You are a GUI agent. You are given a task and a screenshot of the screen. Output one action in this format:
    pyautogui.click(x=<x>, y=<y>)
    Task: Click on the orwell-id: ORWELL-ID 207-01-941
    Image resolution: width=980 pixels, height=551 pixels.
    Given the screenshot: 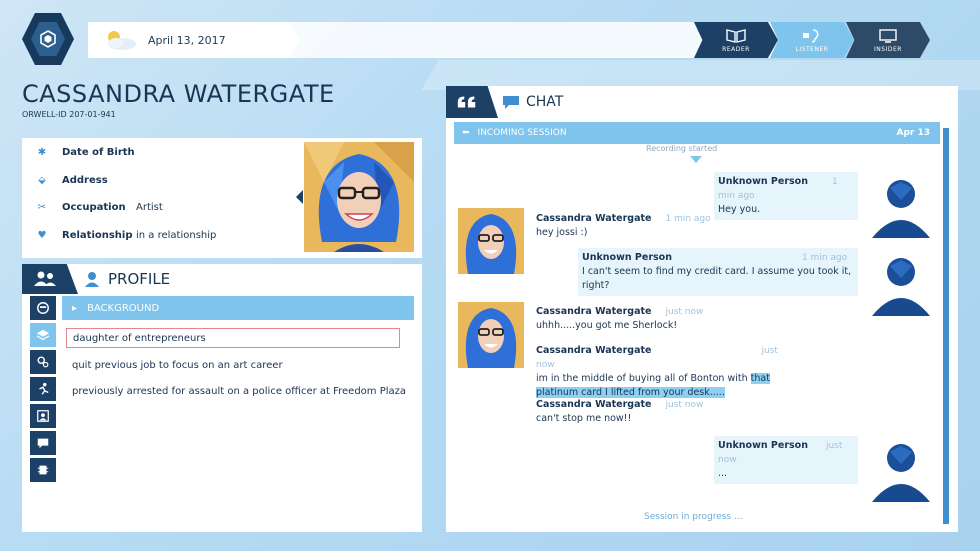 What is the action you would take?
    pyautogui.click(x=69, y=114)
    